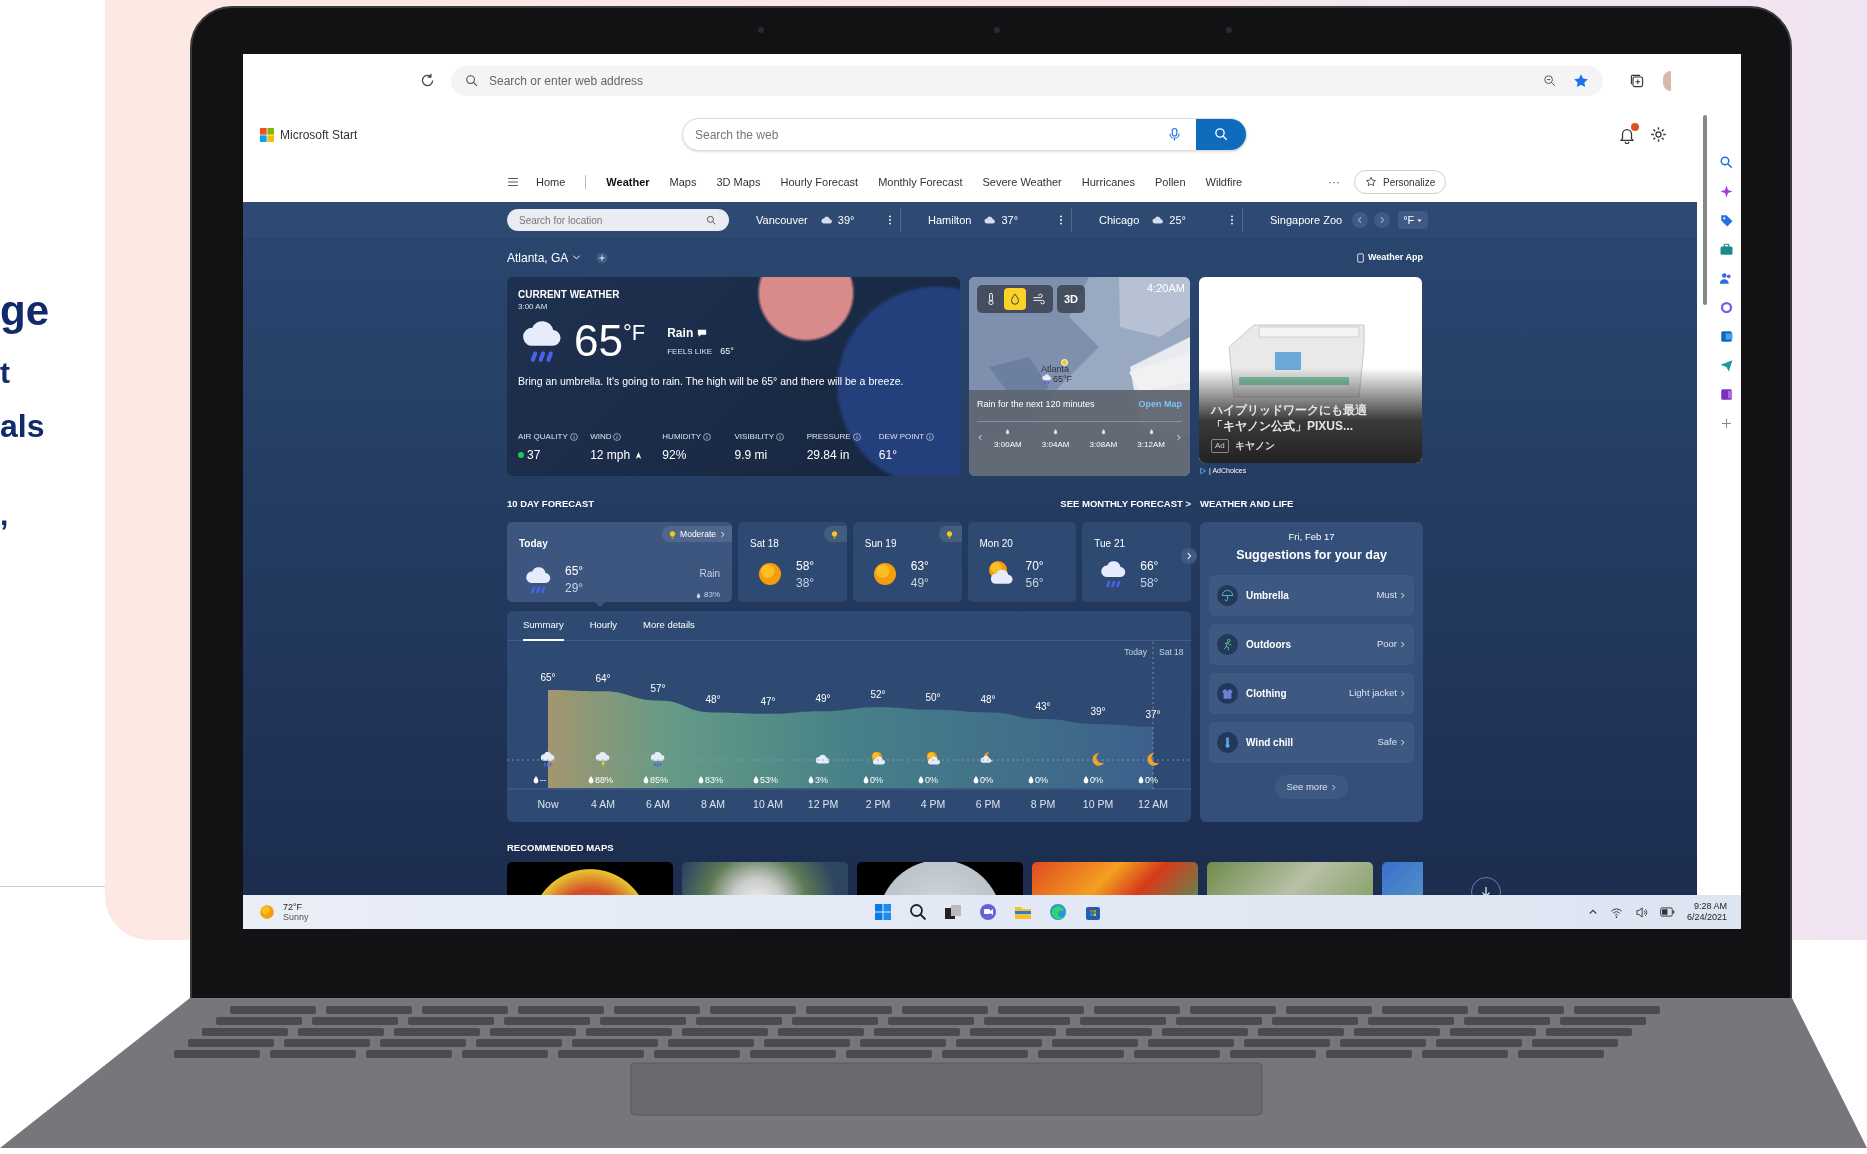  What do you see at coordinates (683, 182) in the screenshot?
I see `nav-link: Maps` at bounding box center [683, 182].